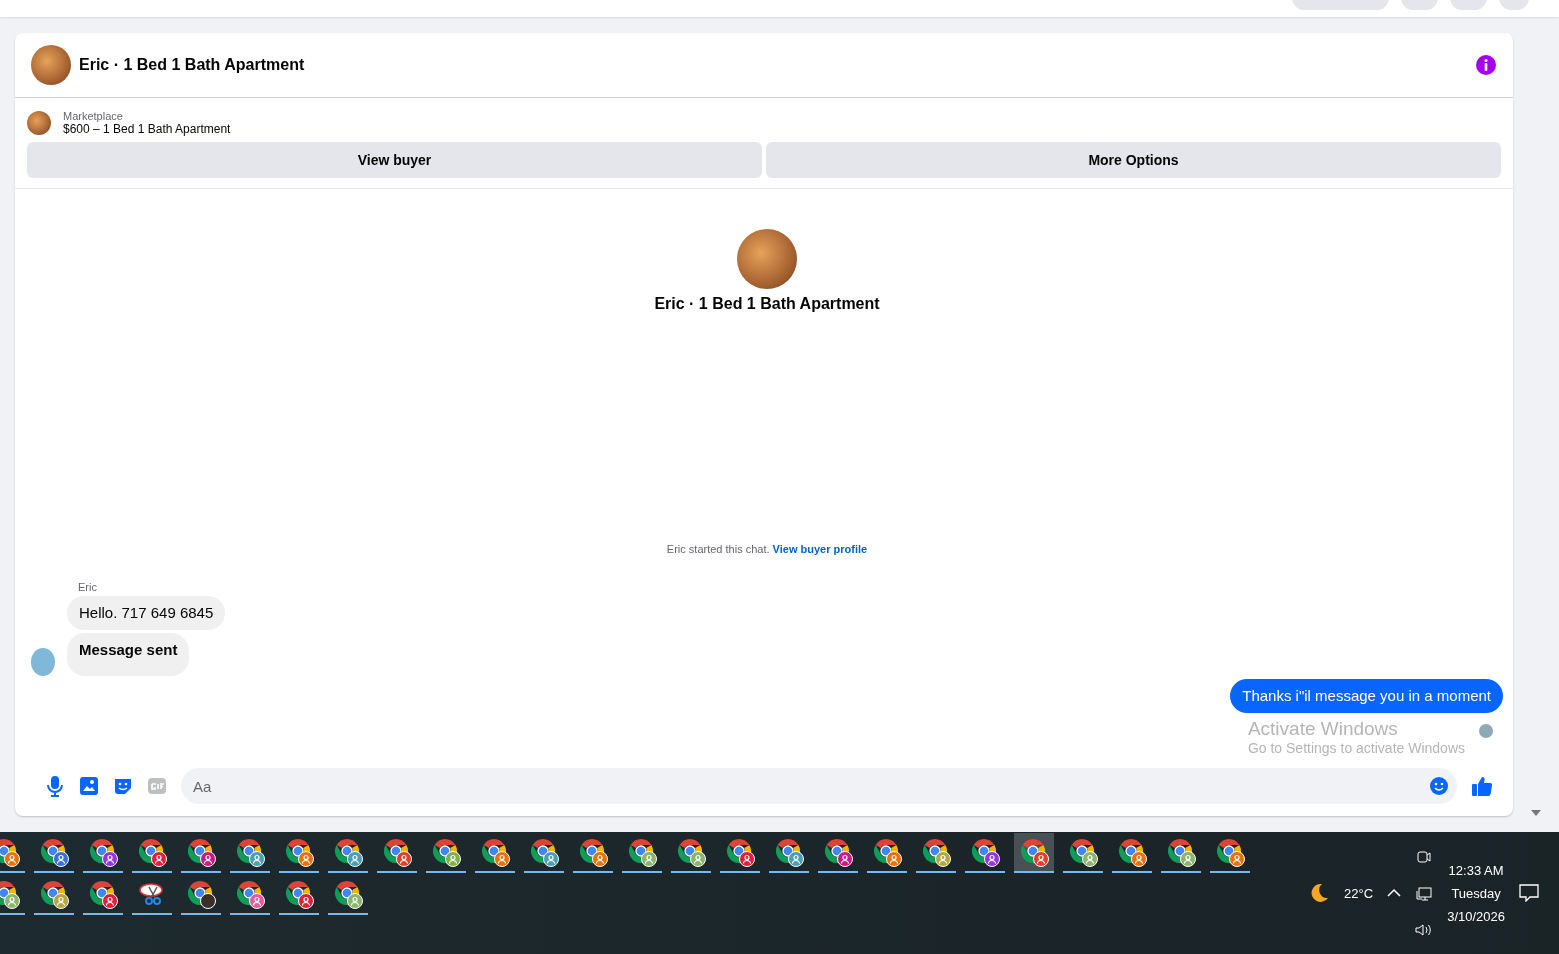 Image resolution: width=1559 pixels, height=954 pixels. I want to click on received-message: Hello. 717 649 6845, so click(146, 613).